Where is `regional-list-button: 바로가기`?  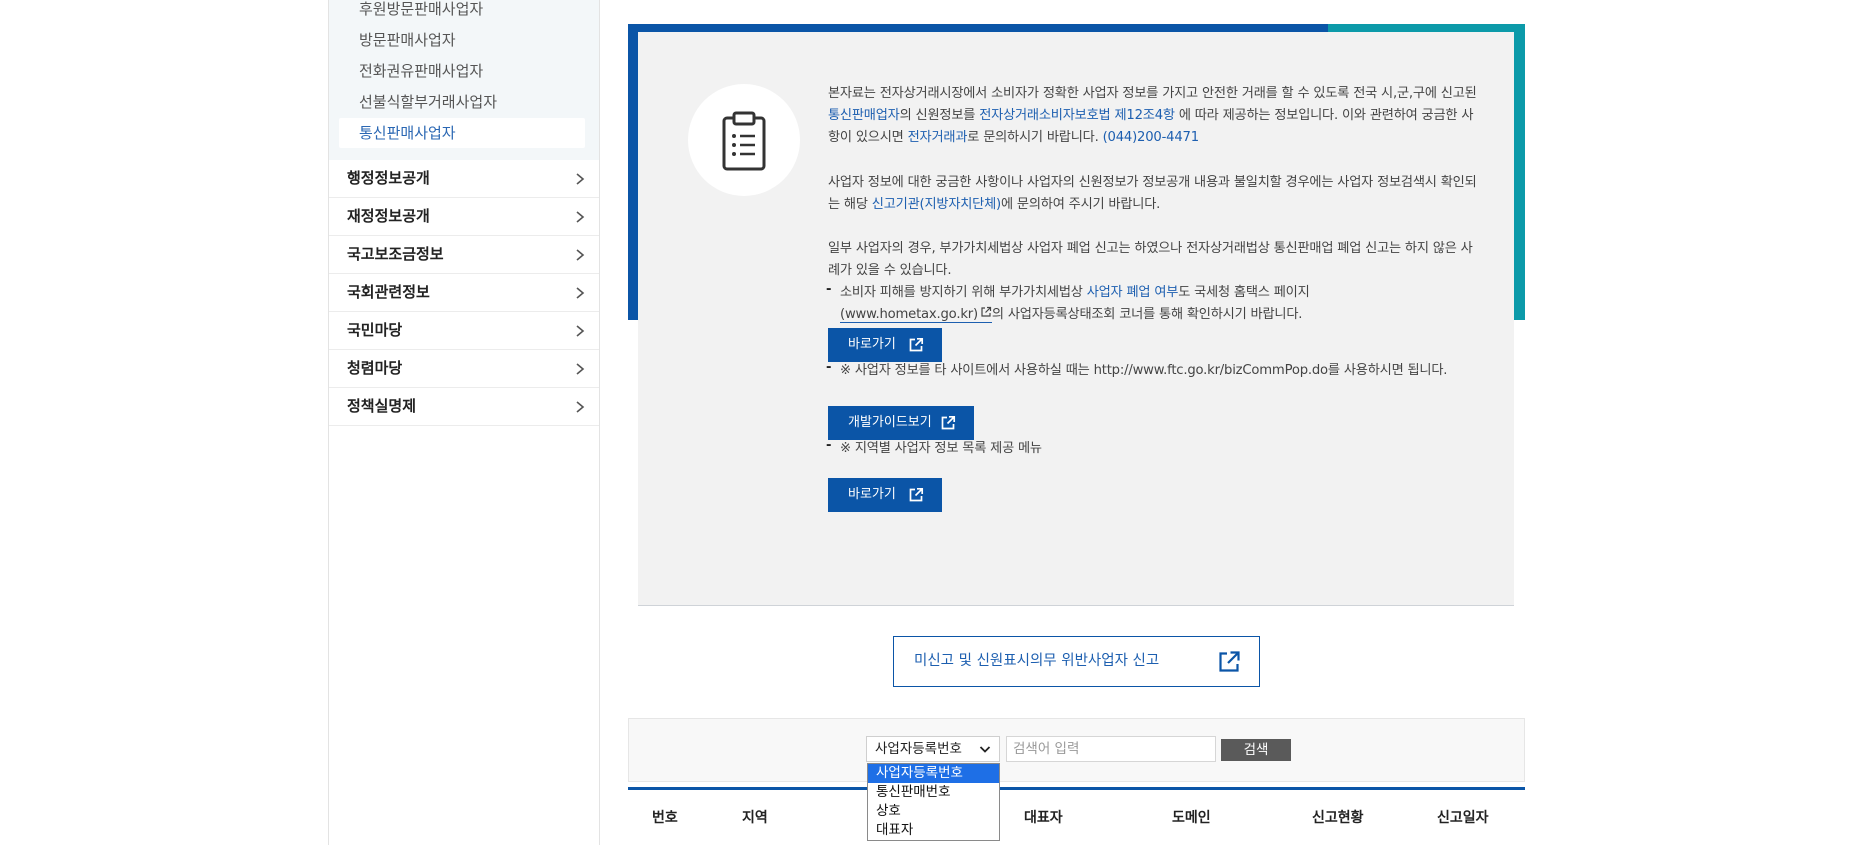
regional-list-button: 바로가기 is located at coordinates (885, 495).